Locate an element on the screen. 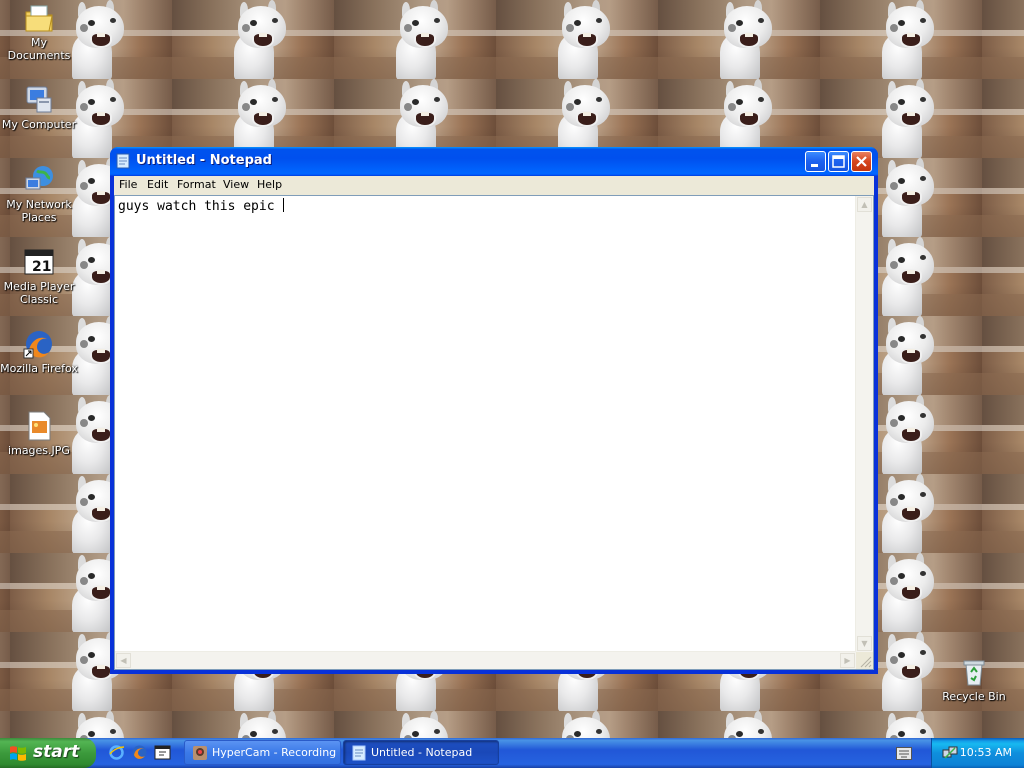  task-label: Untitled - Notepad is located at coordinates (422, 752).